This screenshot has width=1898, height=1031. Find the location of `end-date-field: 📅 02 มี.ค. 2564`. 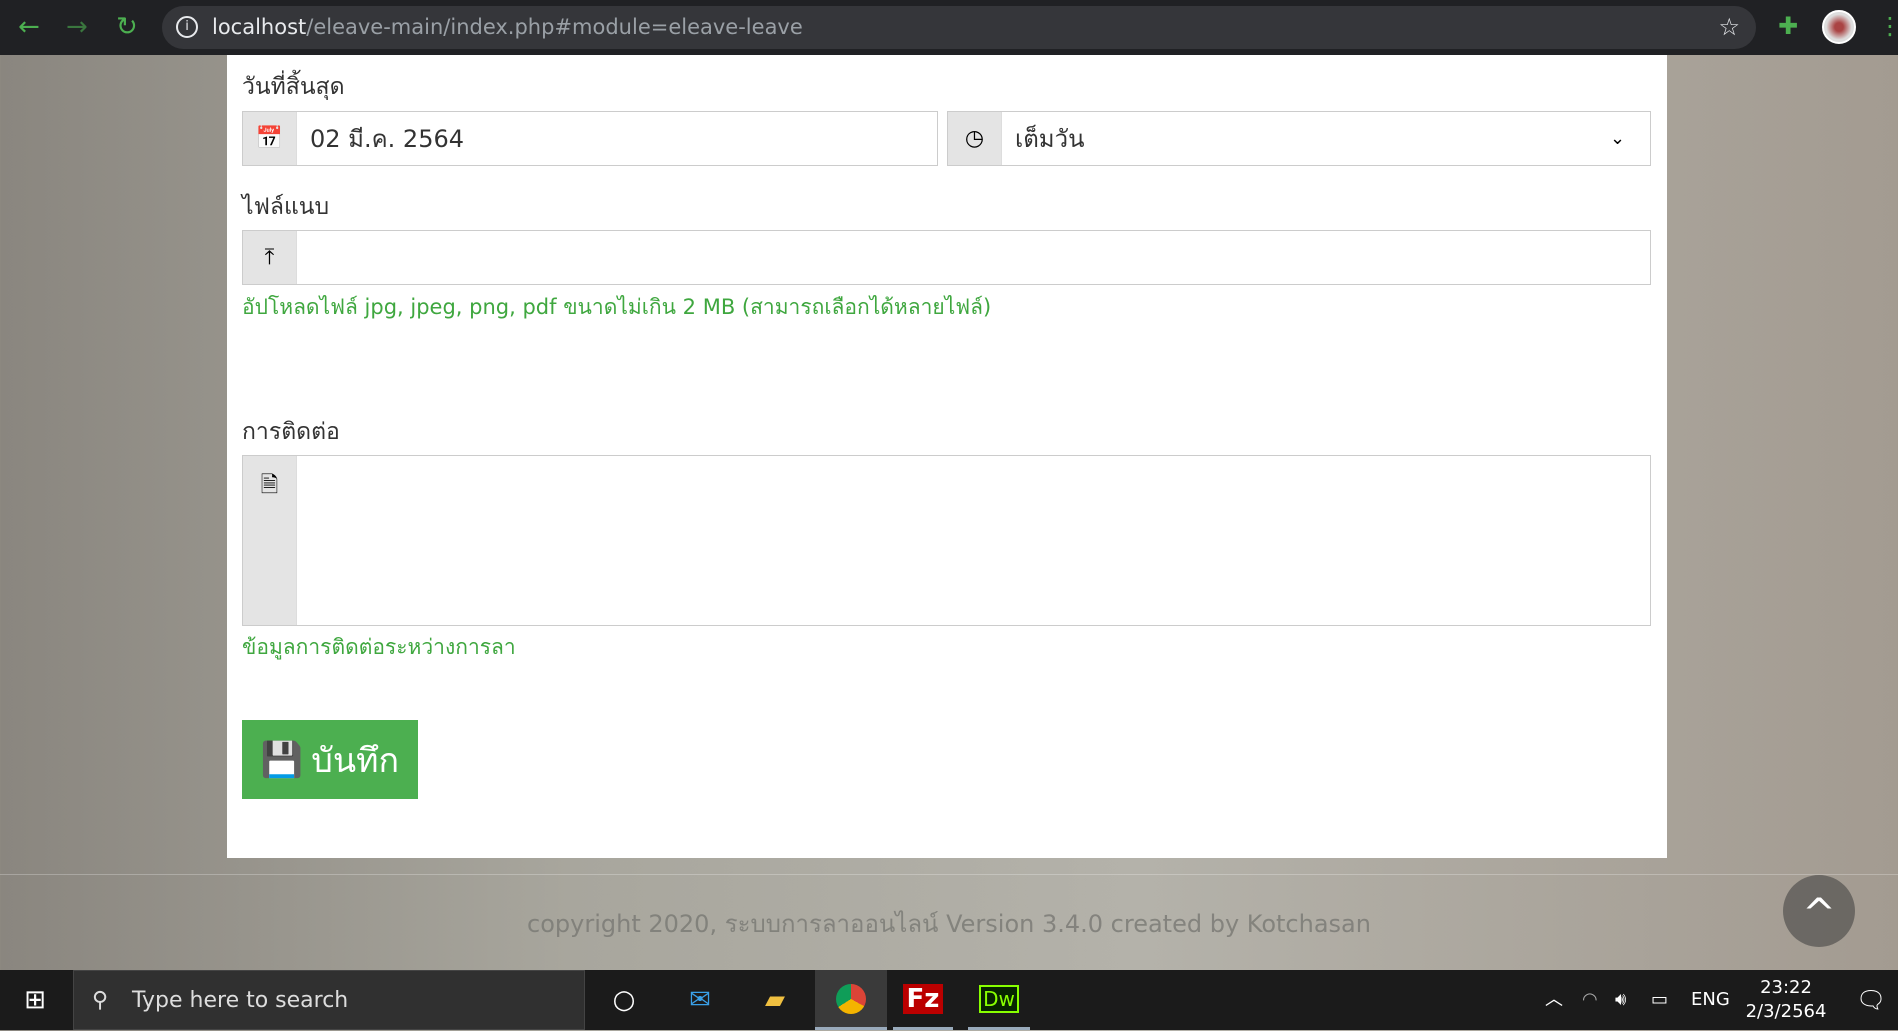

end-date-field: 📅 02 มี.ค. 2564 is located at coordinates (590, 138).